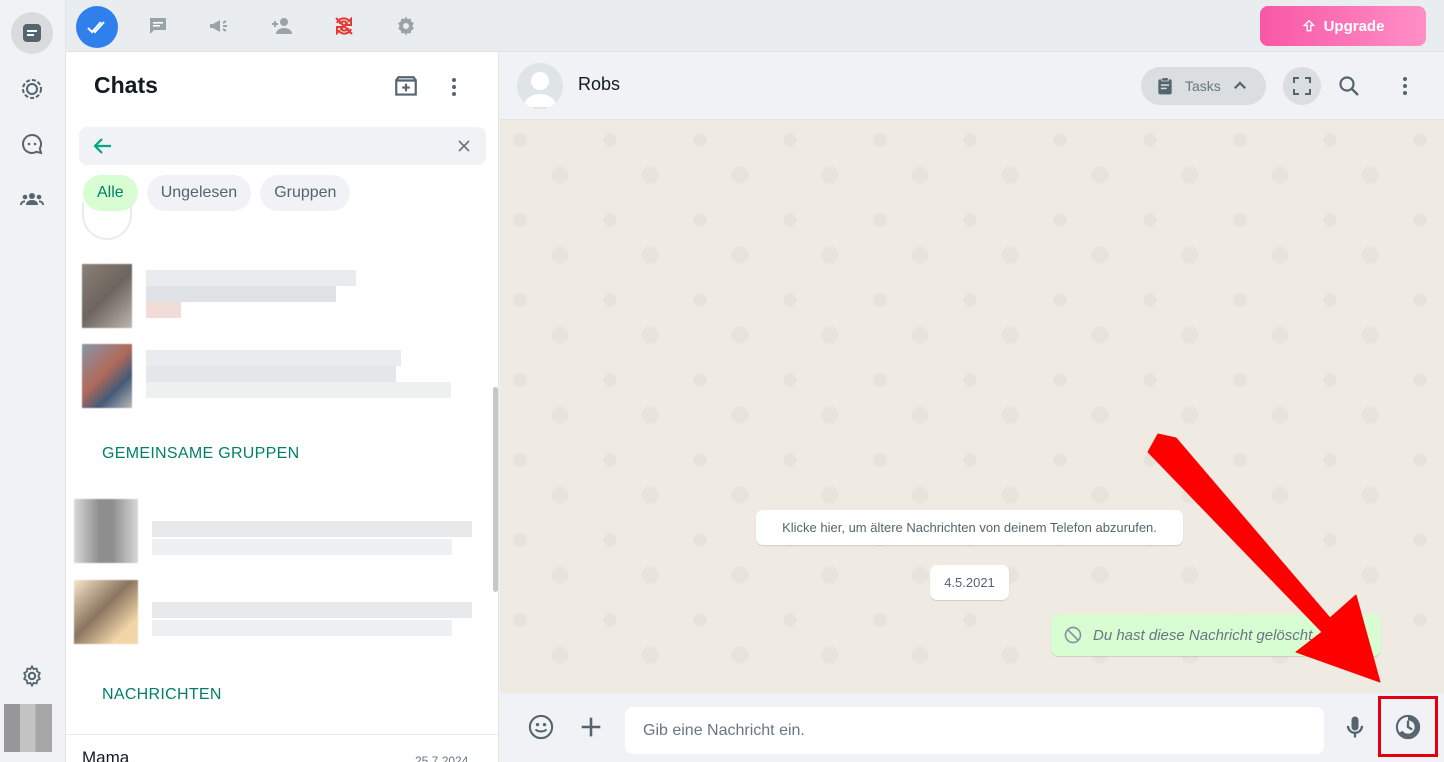  I want to click on tasks-button: Tasks, so click(1203, 86).